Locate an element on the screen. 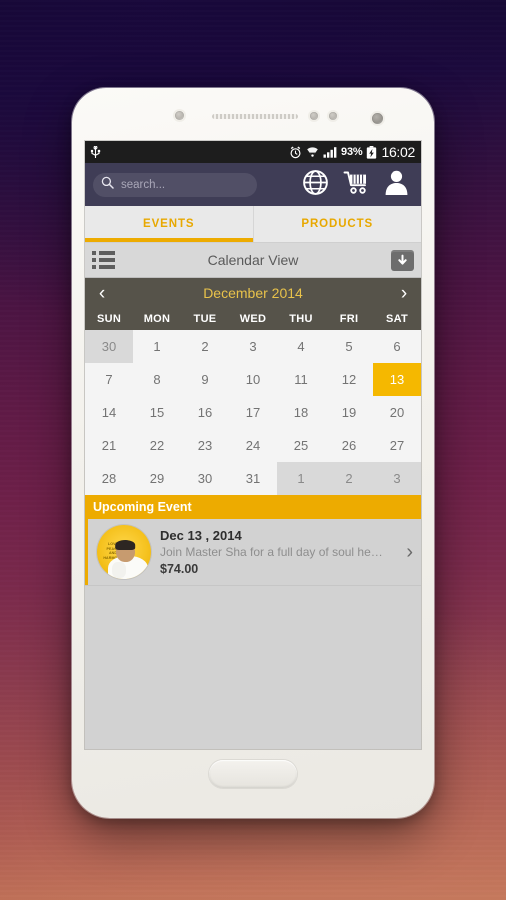  tab-products: PRODUCTS is located at coordinates (337, 224).